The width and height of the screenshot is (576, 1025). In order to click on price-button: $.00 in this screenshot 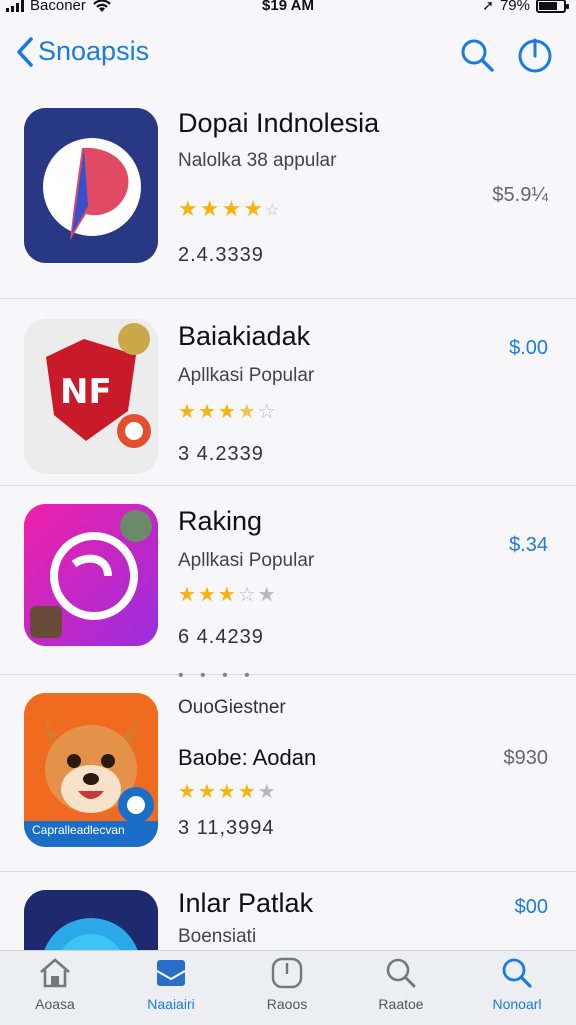, I will do `click(528, 348)`.